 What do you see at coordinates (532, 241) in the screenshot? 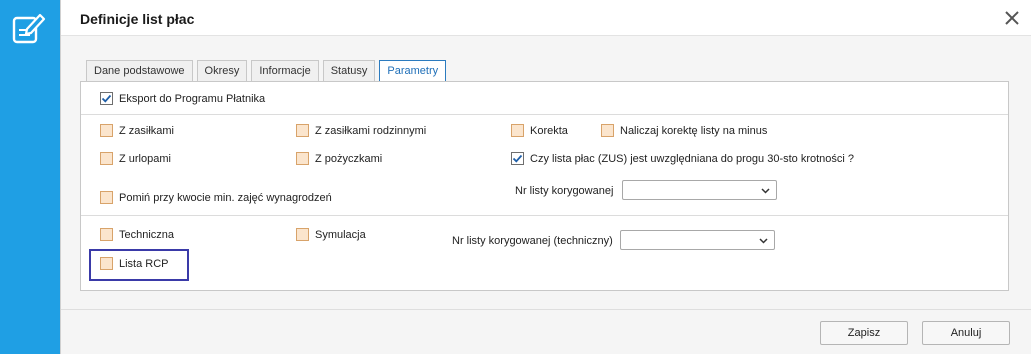
I see `nr-listy-tech-label: Nr listy korygowanej (techniczny)` at bounding box center [532, 241].